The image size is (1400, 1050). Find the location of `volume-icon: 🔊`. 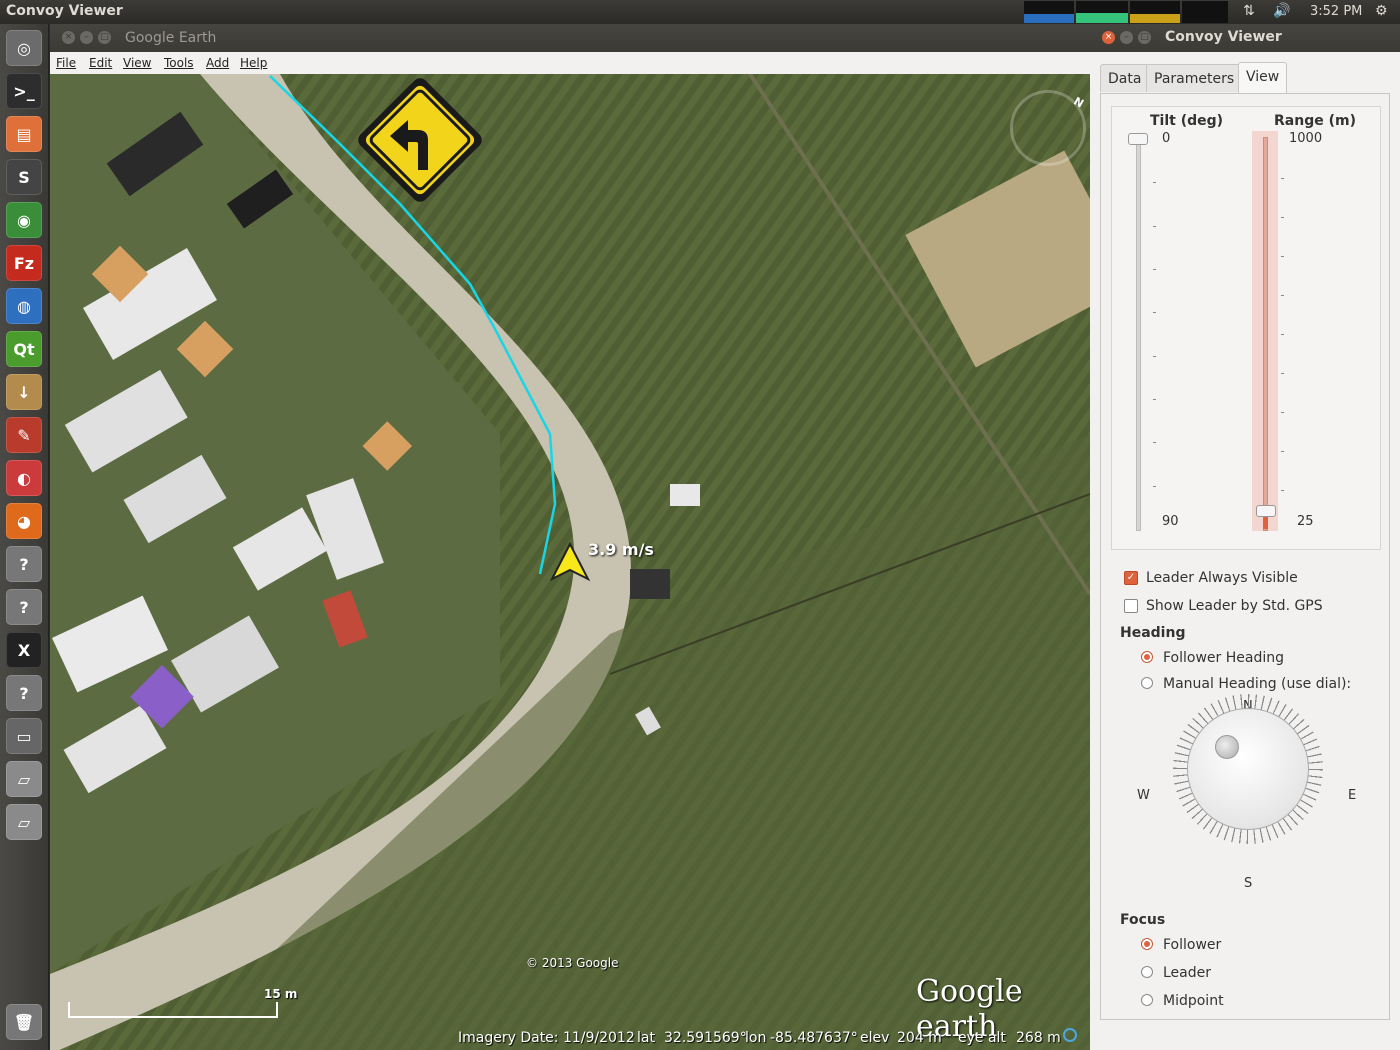

volume-icon: 🔊 is located at coordinates (1281, 11).